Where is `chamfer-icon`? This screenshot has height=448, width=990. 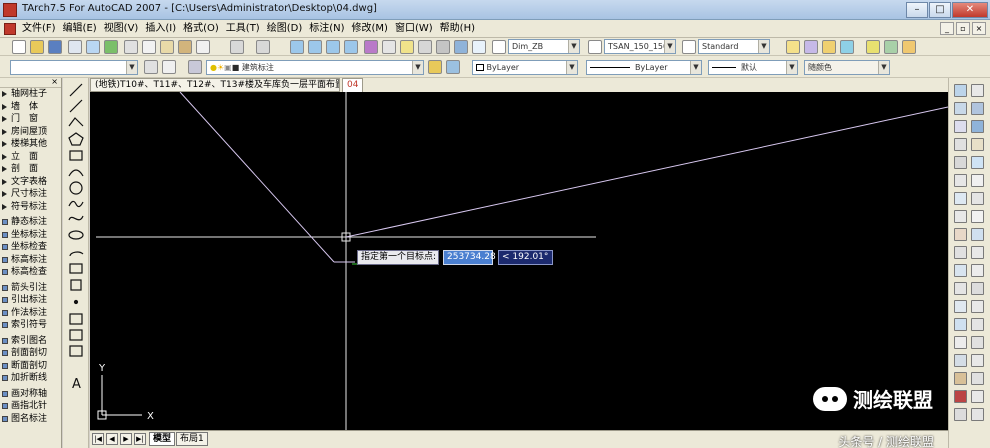
chamfer-icon is located at coordinates (960, 216).